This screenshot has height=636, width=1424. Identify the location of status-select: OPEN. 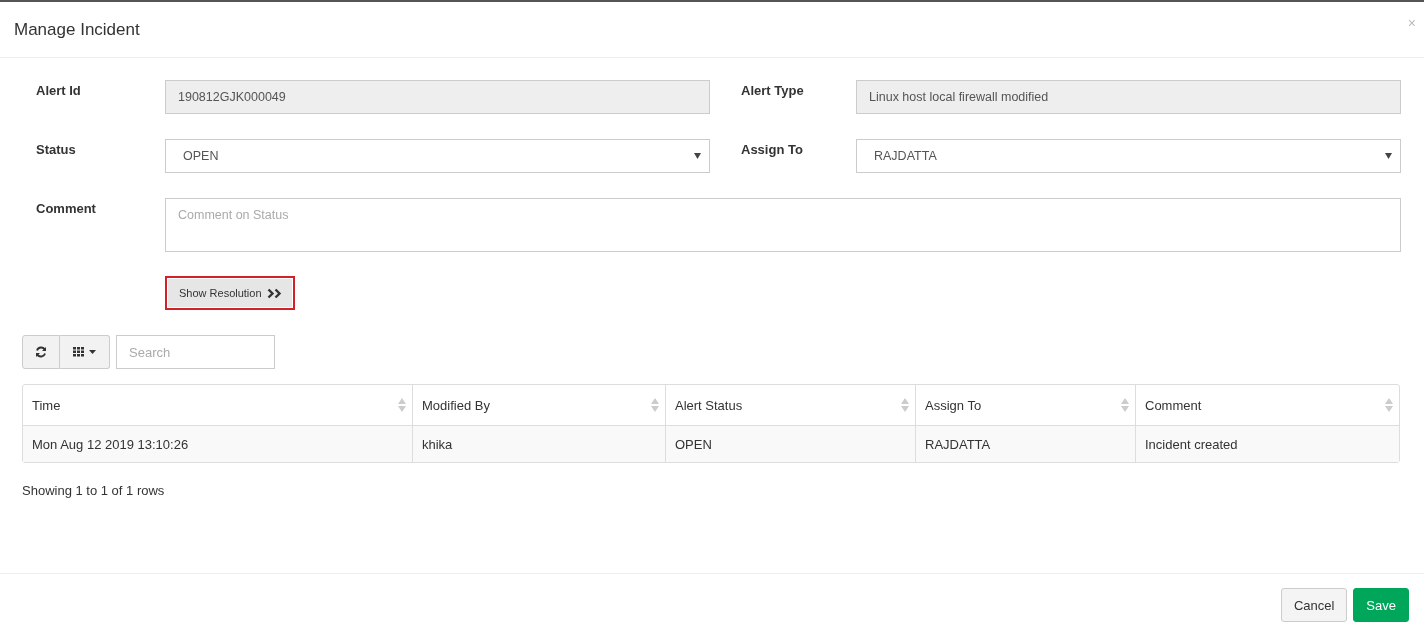
(437, 156).